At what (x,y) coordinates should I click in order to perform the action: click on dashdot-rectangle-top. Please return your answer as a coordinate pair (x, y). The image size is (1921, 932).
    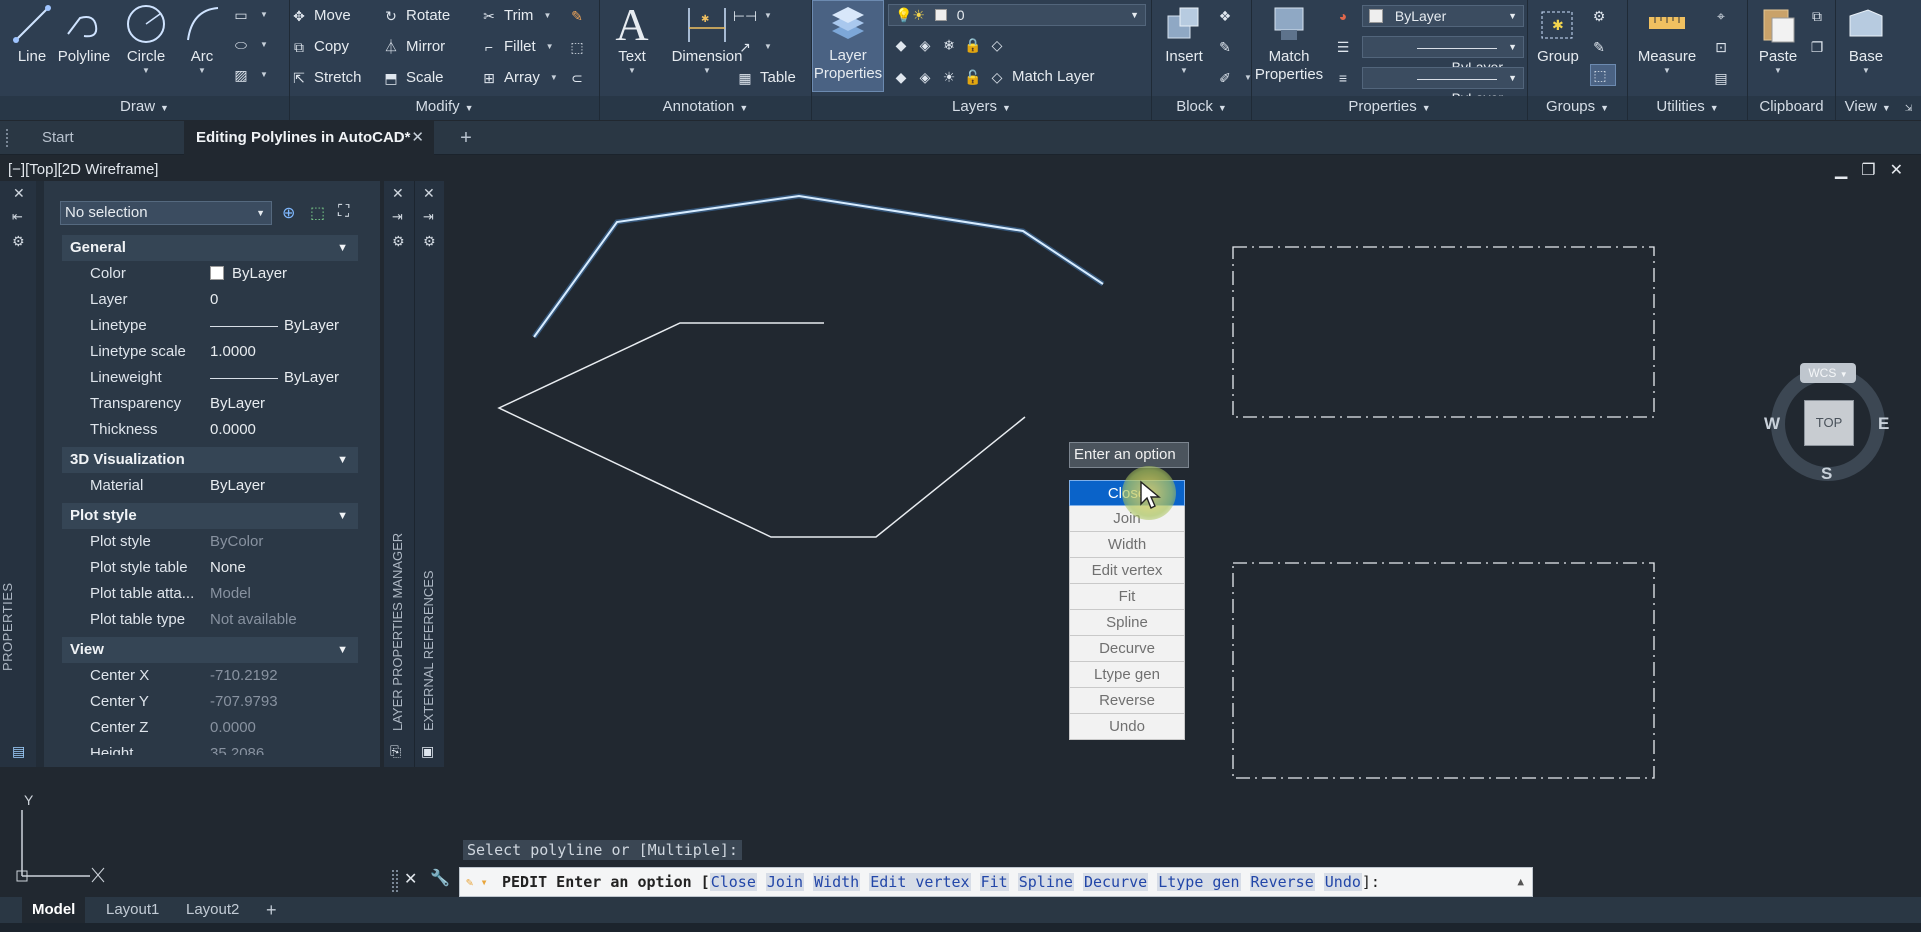
    Looking at the image, I should click on (1443, 332).